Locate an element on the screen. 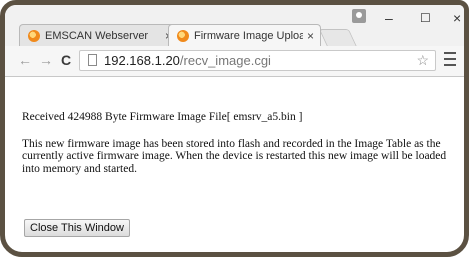 The image size is (469, 257). address-bar: 192.168.1.20/recv_image.cgi ☆ is located at coordinates (257, 60).